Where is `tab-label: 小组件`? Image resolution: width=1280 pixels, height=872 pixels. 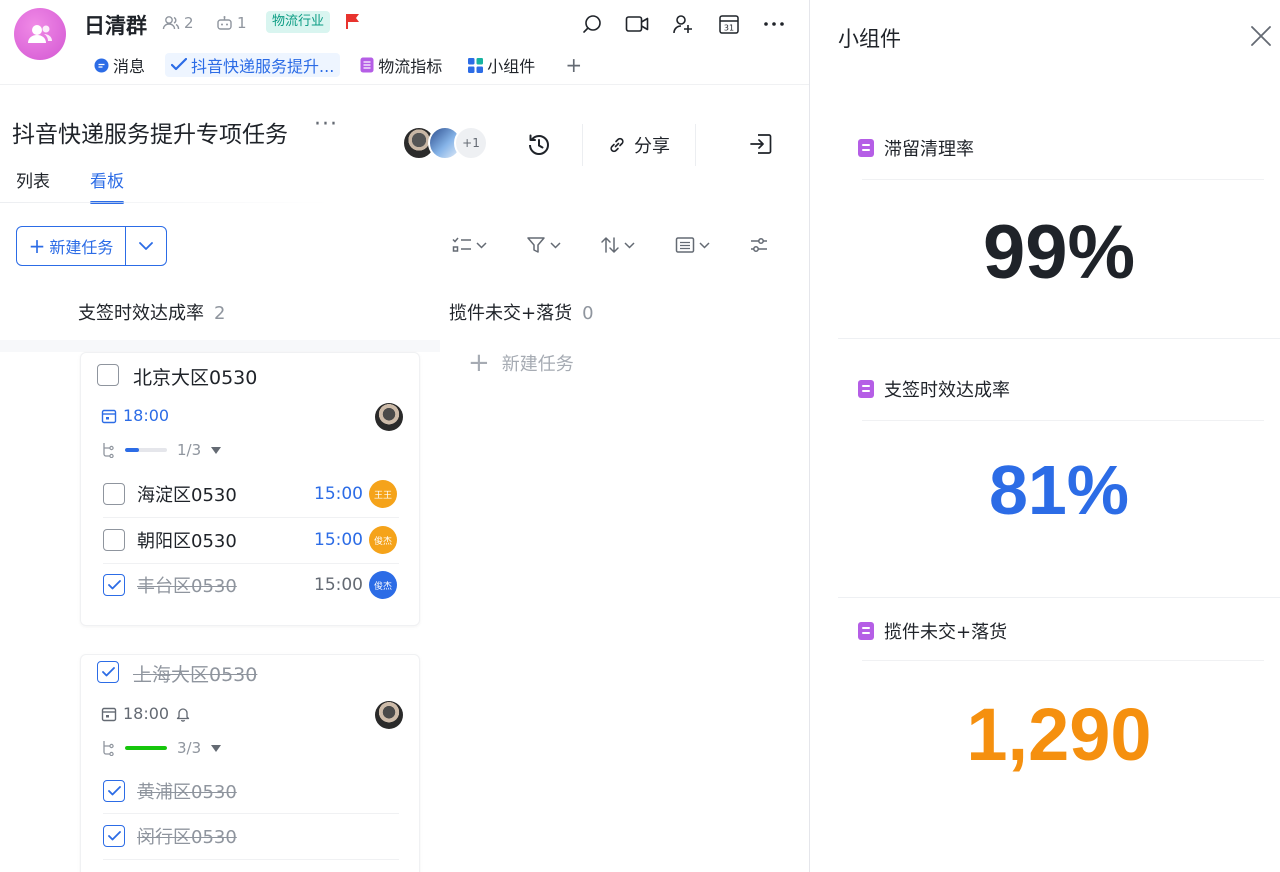 tab-label: 小组件 is located at coordinates (511, 66).